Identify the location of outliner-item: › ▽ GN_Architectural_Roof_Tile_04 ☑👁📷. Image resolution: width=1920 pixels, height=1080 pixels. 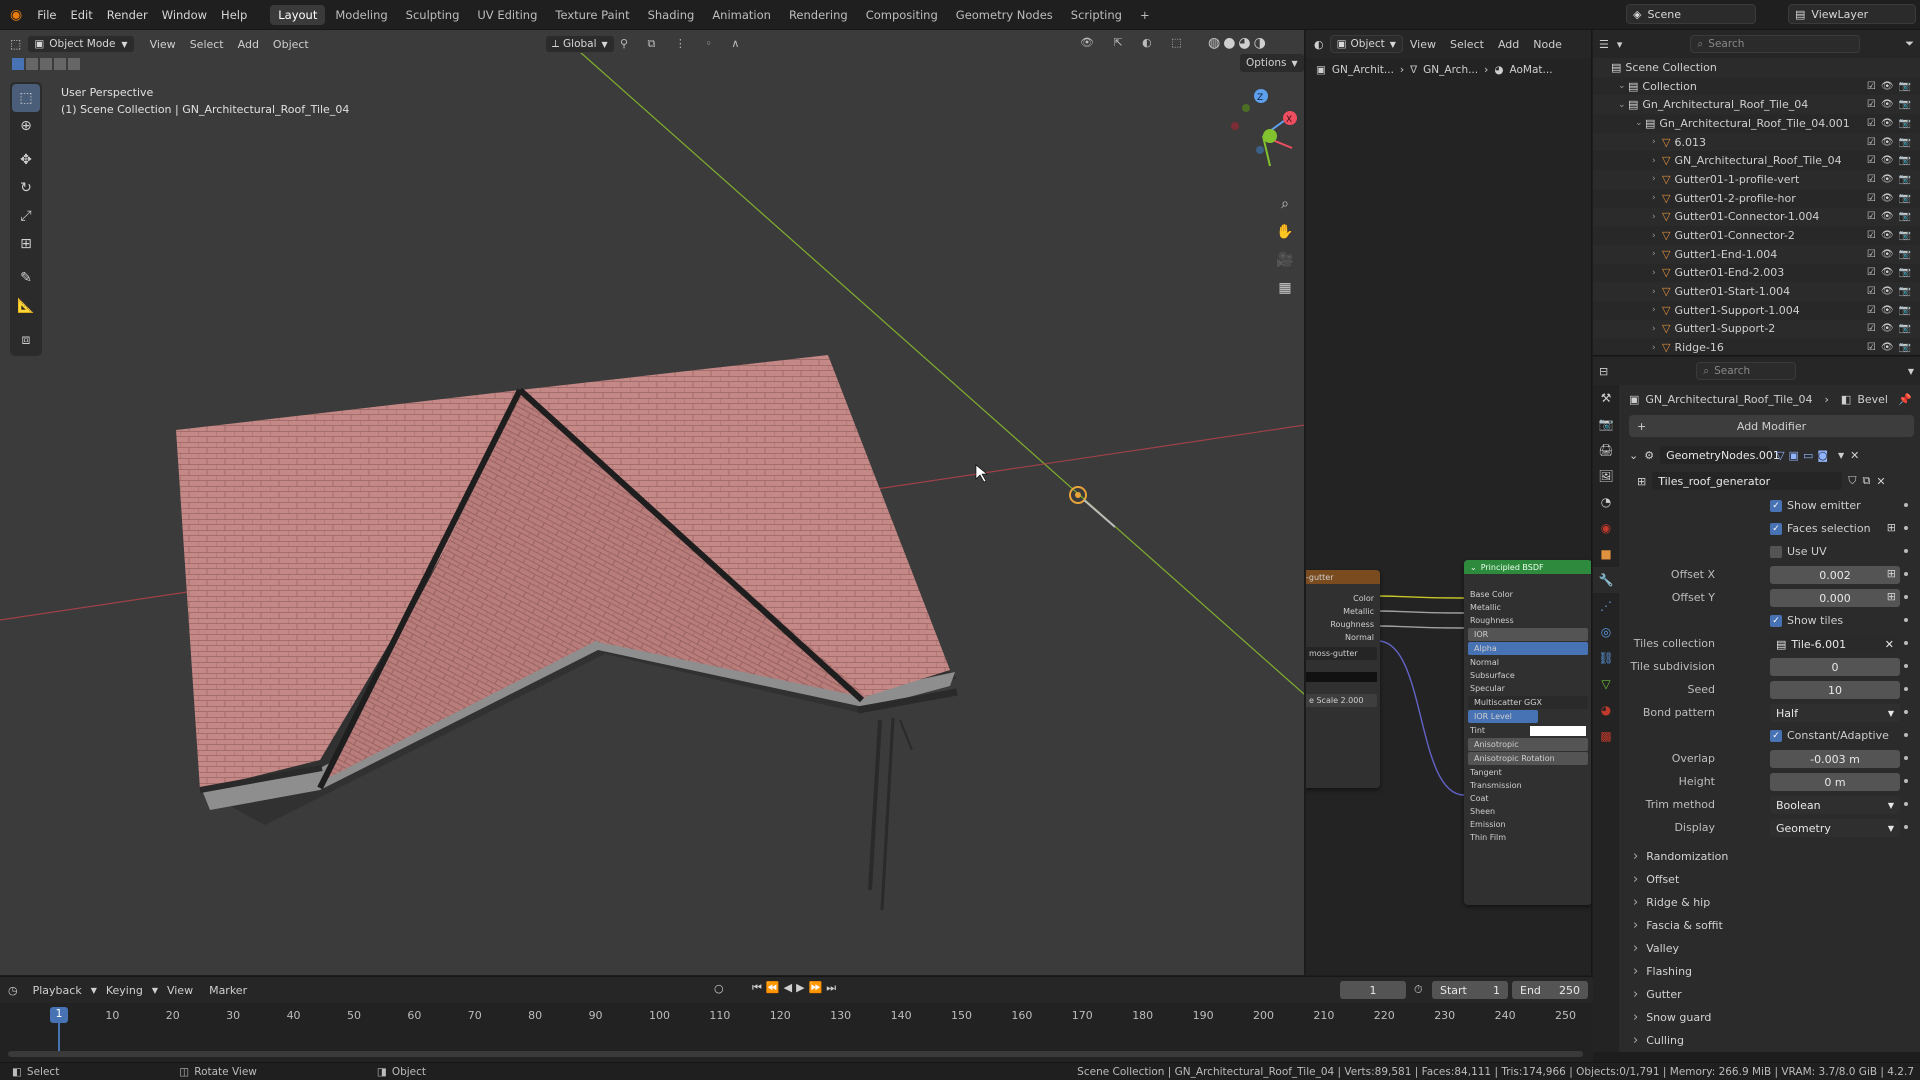
(1756, 160).